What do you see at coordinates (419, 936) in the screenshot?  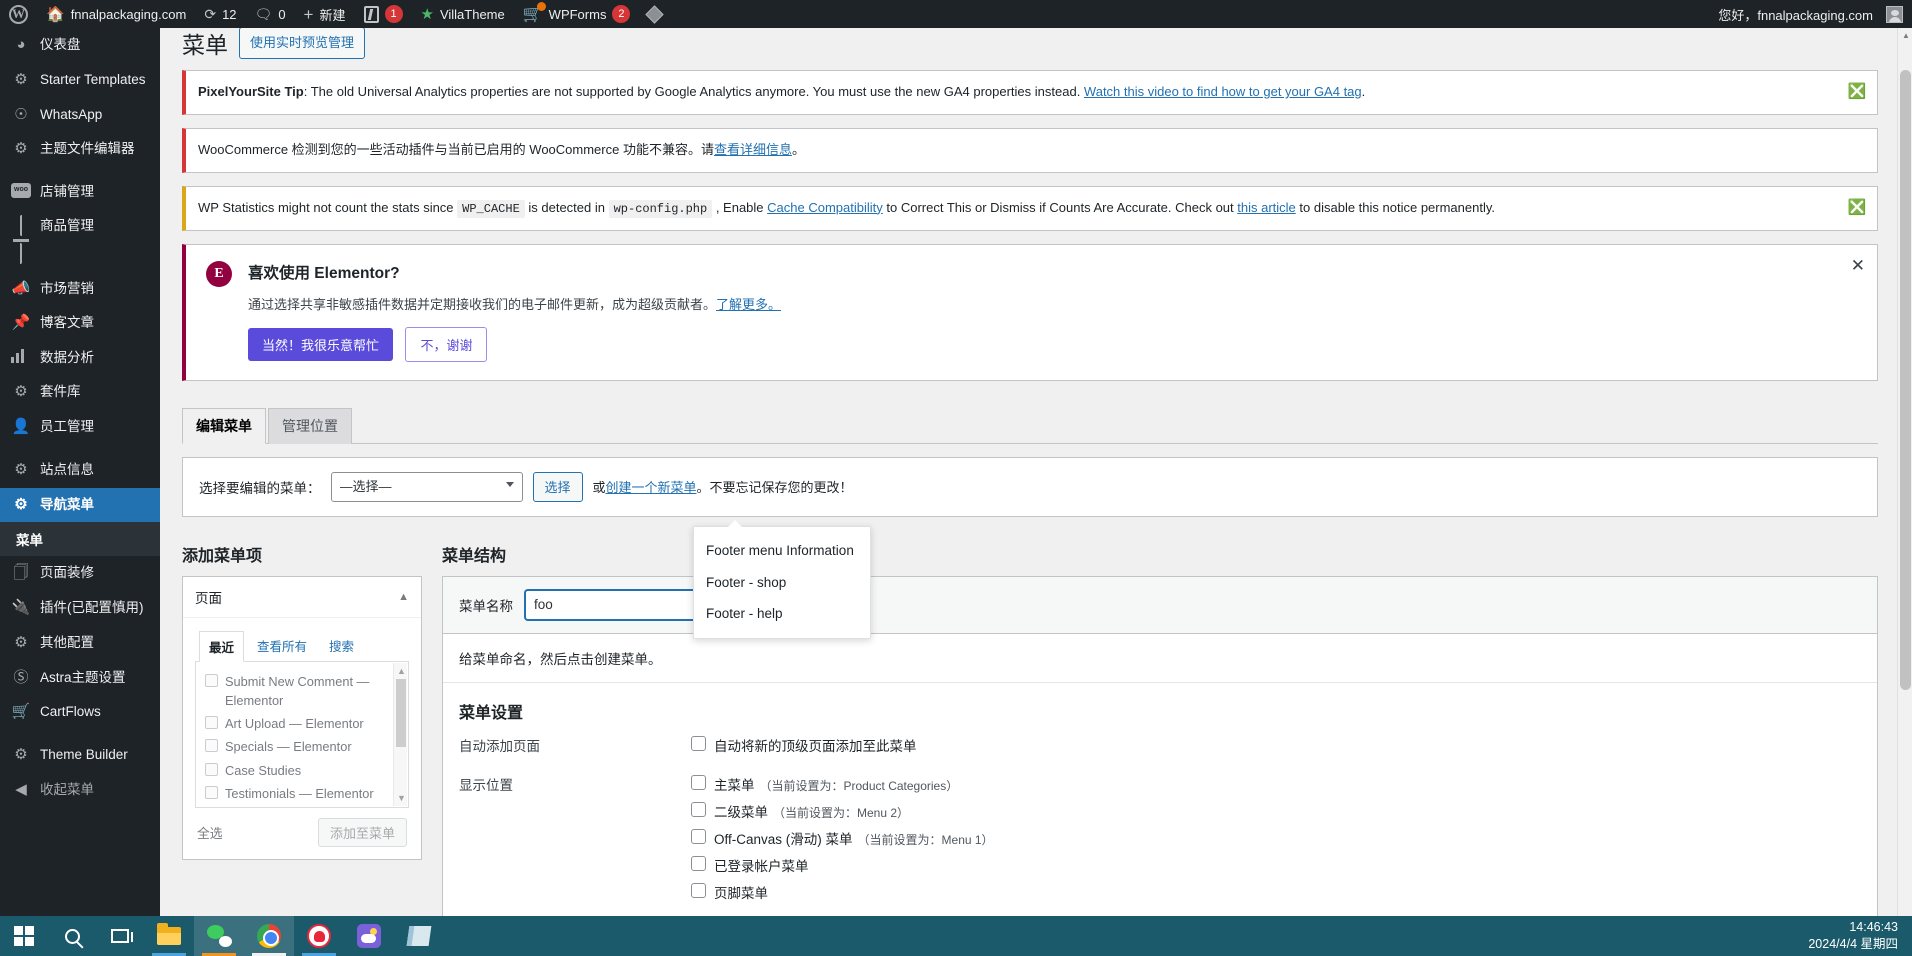 I see `taskbar-app-notes` at bounding box center [419, 936].